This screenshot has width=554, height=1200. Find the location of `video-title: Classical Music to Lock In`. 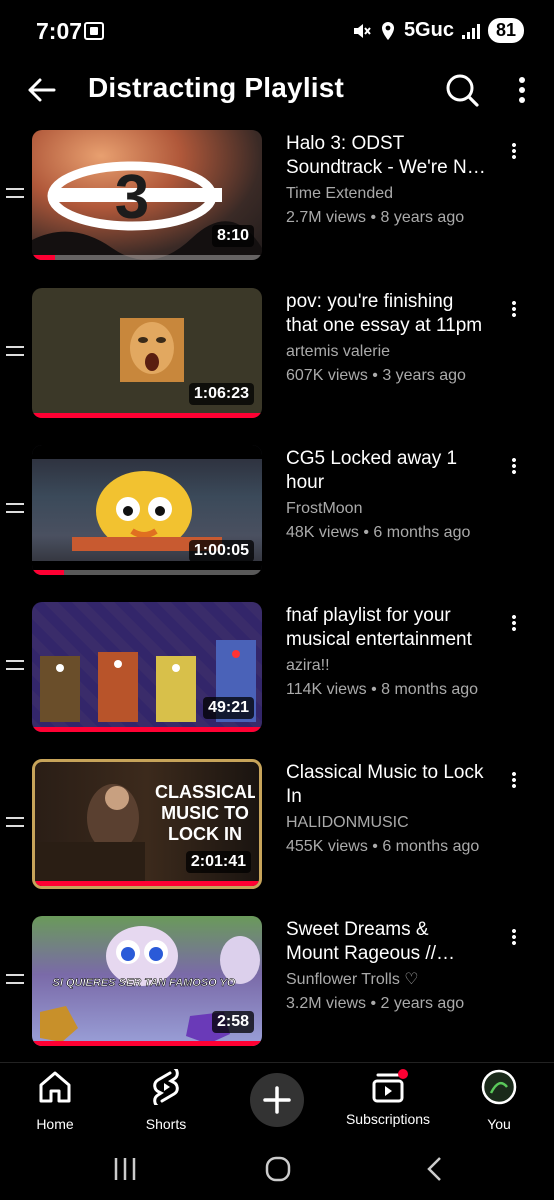

video-title: Classical Music to Lock In is located at coordinates (385, 784).